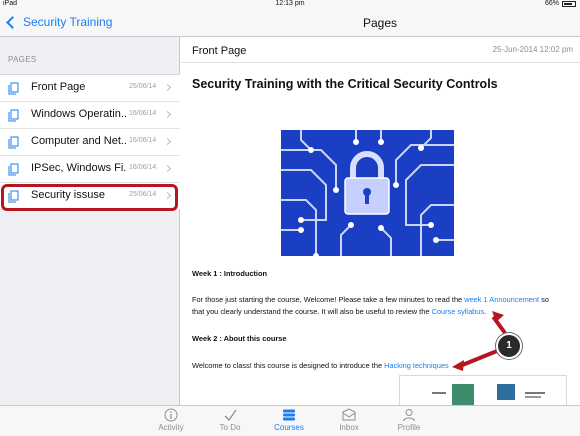  Describe the element at coordinates (533, 49) in the screenshot. I see `page-updated-date: 25-Jun-2014 12:02 pm` at that location.